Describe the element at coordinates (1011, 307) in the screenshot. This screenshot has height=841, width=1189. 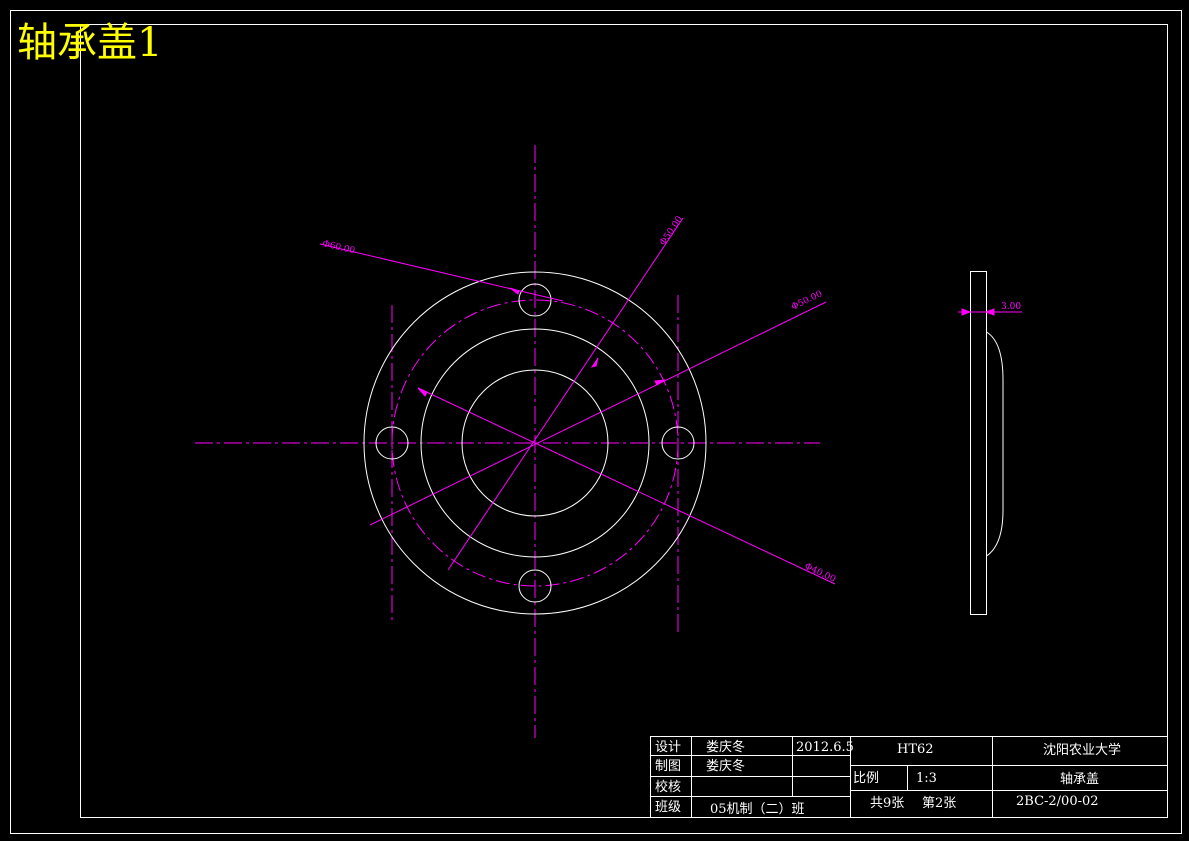
I see `thickness-dim-text: 3.00` at that location.